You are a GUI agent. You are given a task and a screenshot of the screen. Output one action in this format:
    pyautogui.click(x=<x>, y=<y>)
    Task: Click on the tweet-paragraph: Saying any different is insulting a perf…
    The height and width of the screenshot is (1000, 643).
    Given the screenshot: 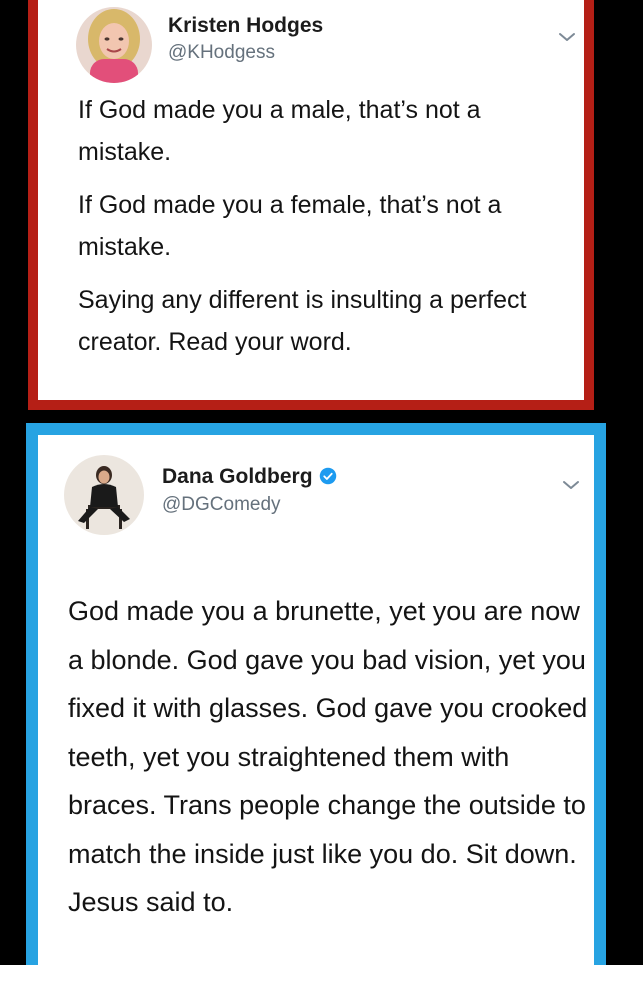 What is the action you would take?
    pyautogui.click(x=302, y=321)
    